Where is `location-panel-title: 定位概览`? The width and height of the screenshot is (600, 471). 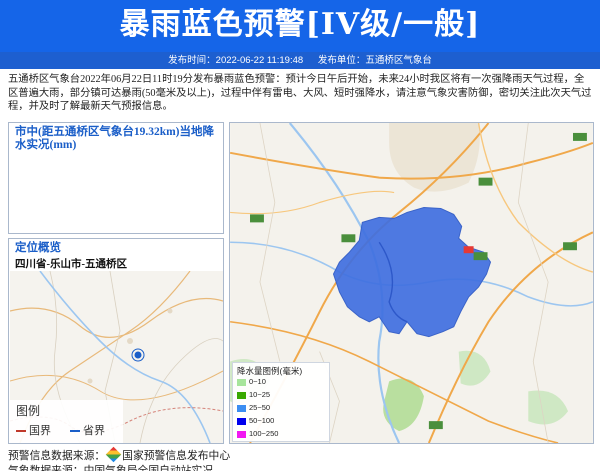 location-panel-title: 定位概览 is located at coordinates (38, 248).